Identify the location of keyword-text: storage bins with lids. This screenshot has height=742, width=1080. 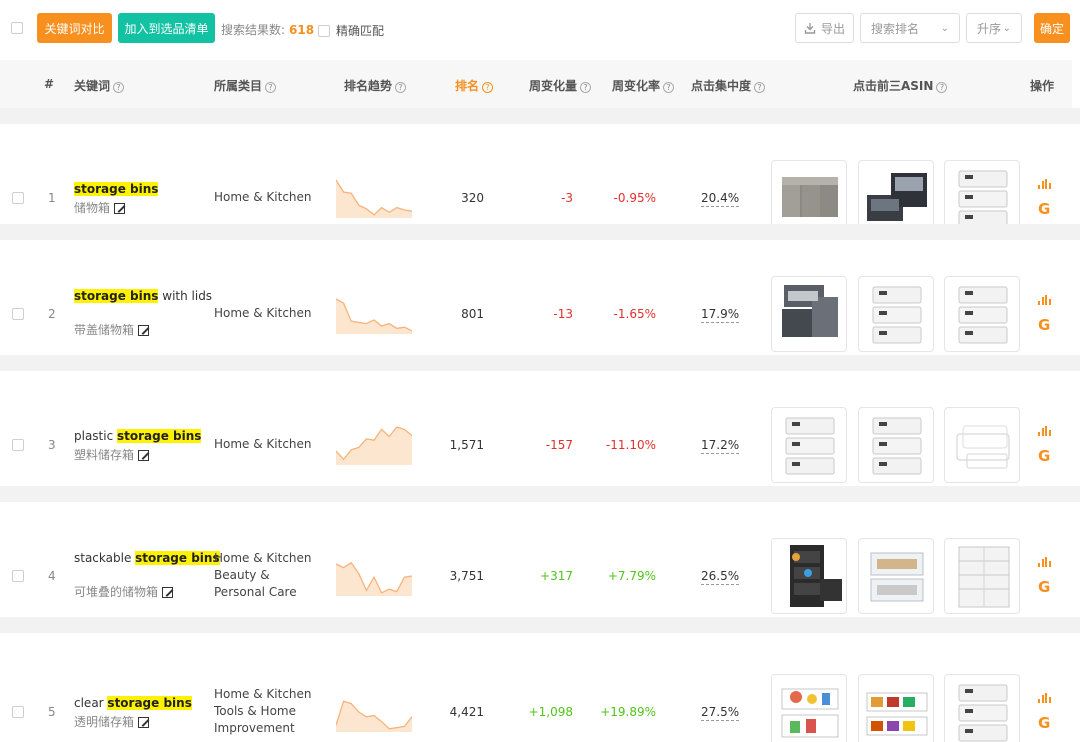
(143, 296).